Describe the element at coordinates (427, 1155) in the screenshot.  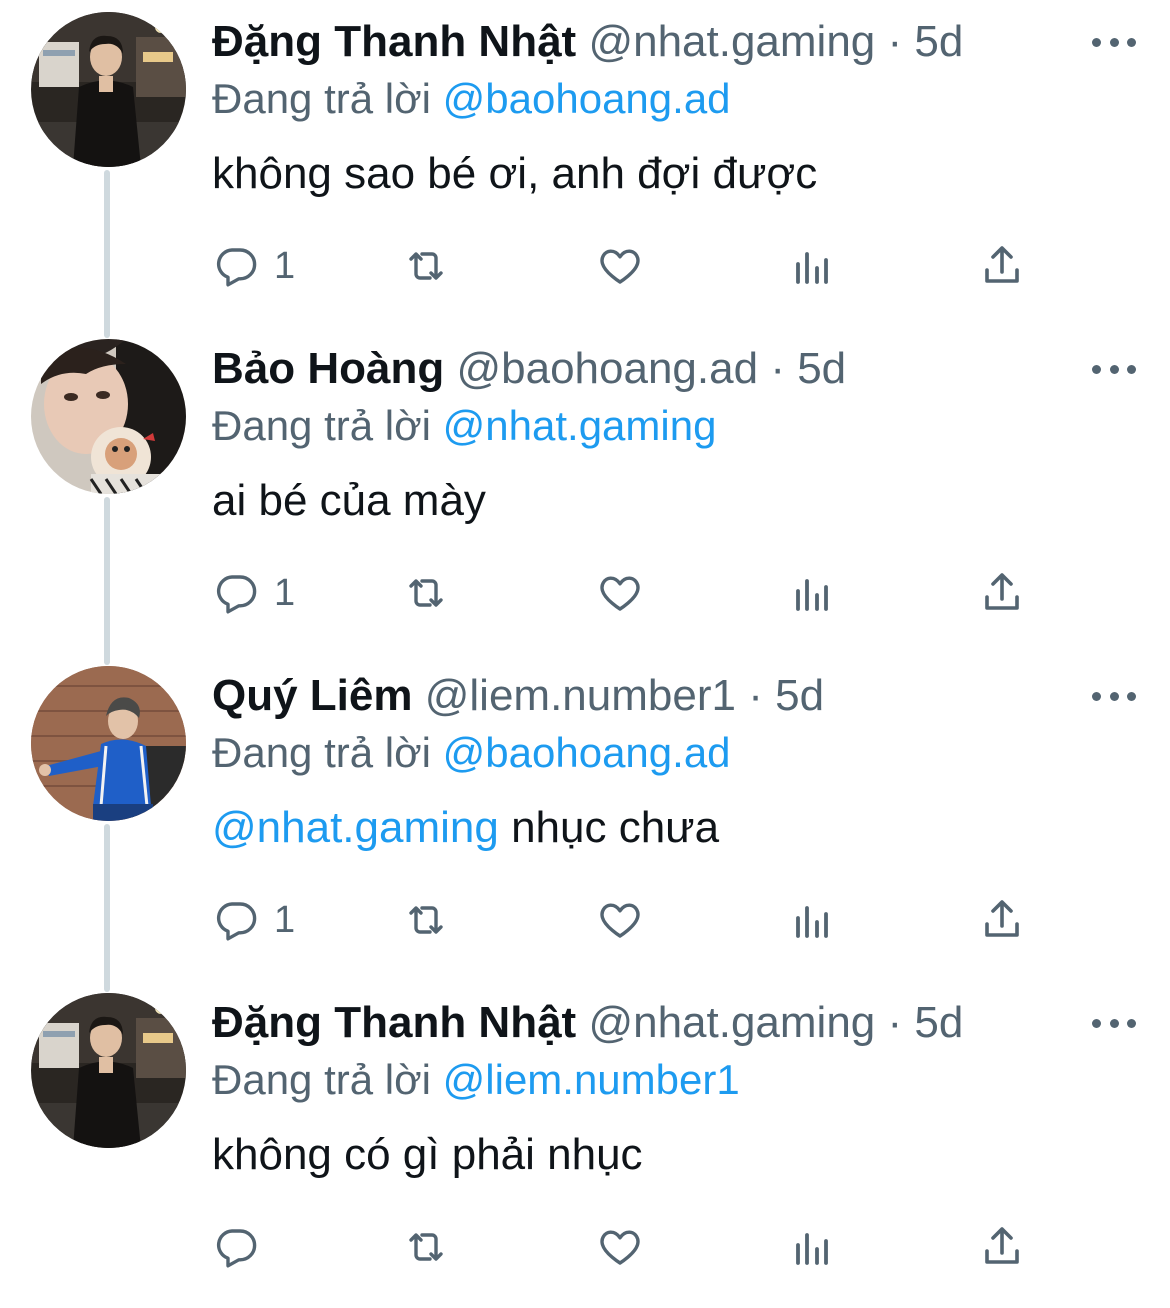
I see `tweet-text: không có gì phải nhục` at that location.